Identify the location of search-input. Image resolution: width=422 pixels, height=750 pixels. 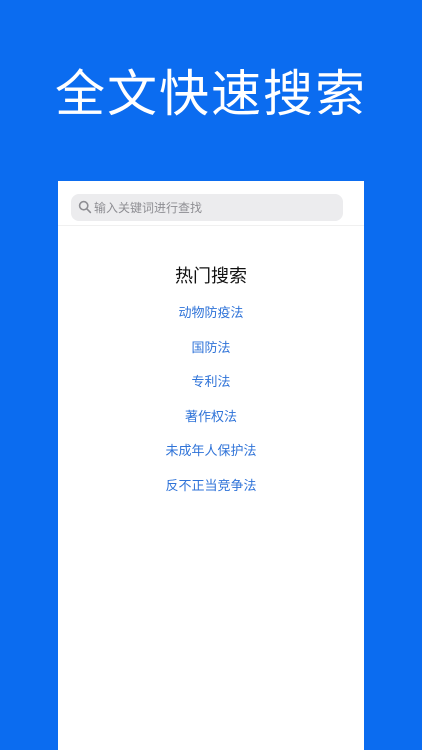
(214, 207).